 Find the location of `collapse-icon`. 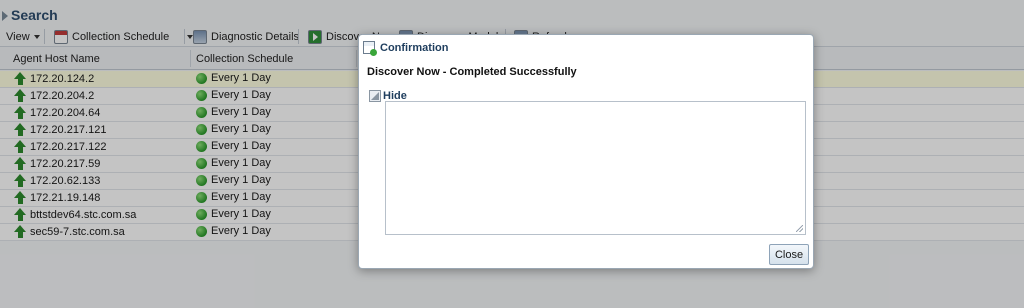

collapse-icon is located at coordinates (375, 96).